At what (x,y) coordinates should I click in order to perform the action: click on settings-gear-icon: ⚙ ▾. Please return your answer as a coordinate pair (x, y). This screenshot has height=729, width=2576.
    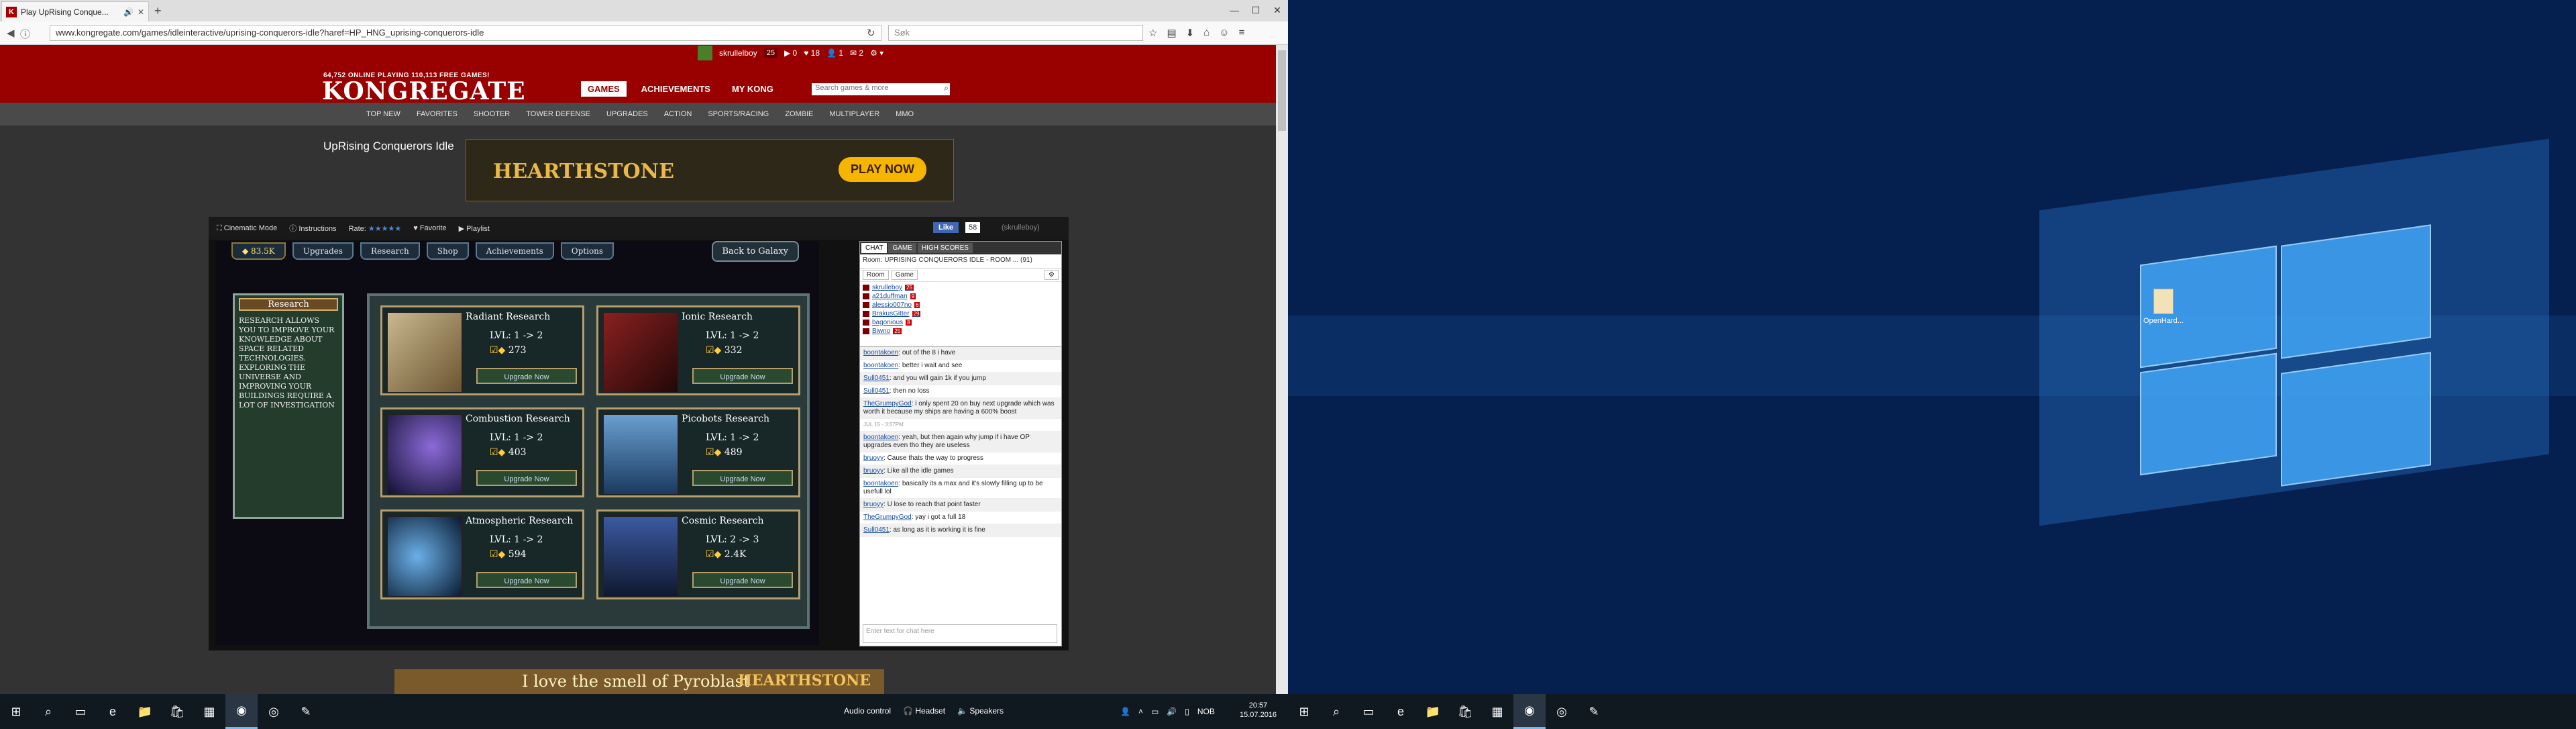
    Looking at the image, I should click on (876, 53).